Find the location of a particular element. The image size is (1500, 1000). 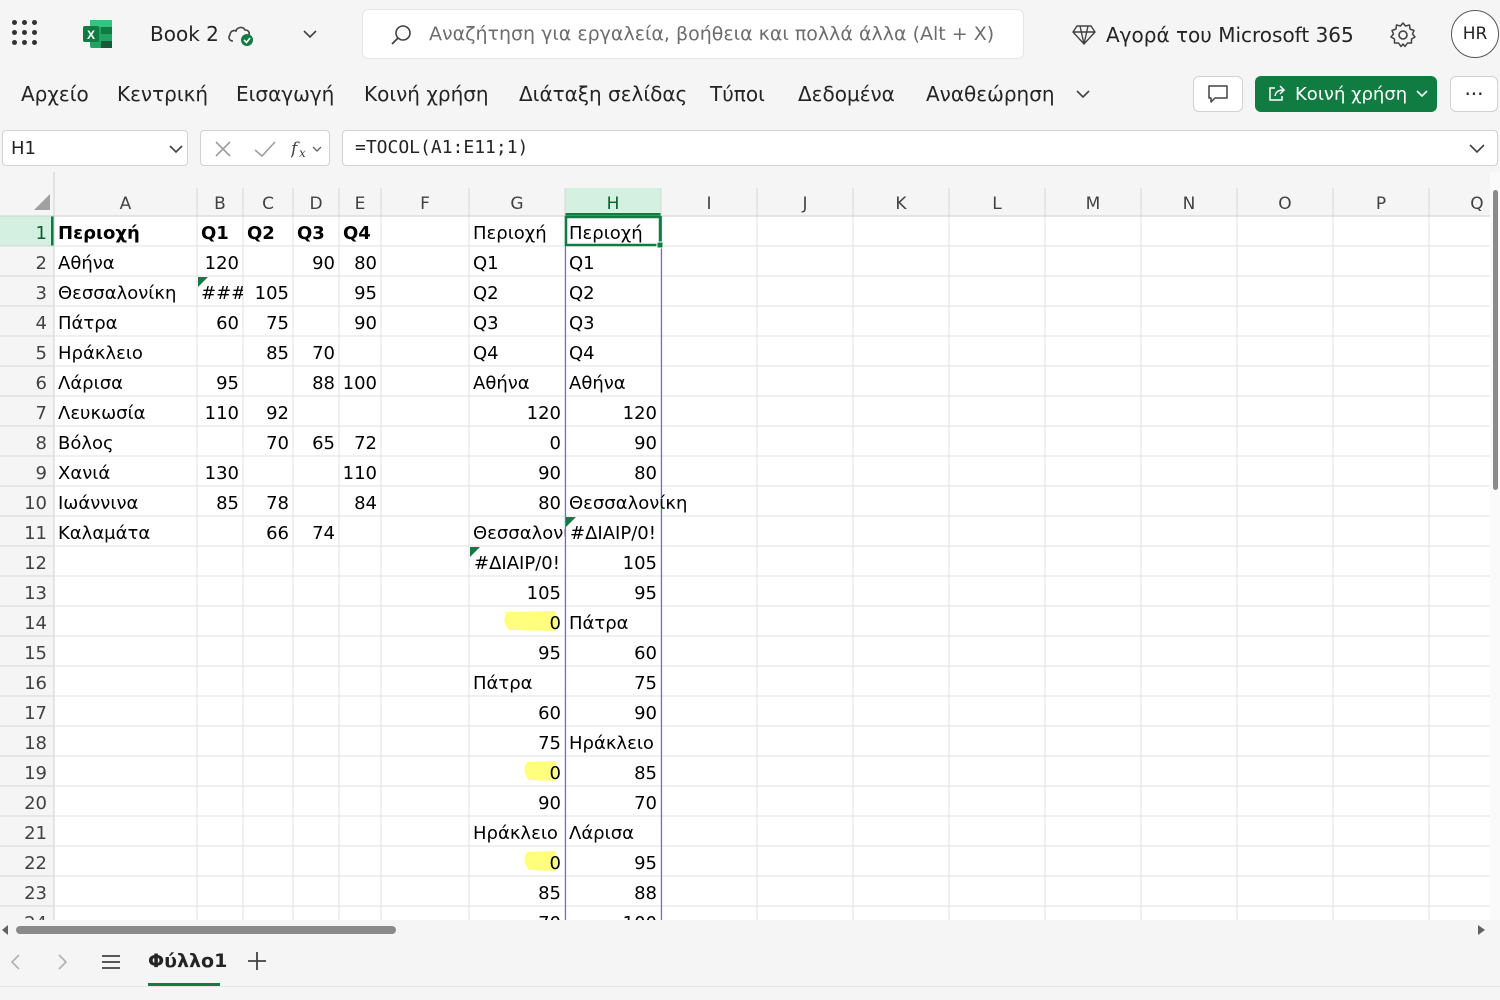

cell-g6: Αθήνα is located at coordinates (501, 383).